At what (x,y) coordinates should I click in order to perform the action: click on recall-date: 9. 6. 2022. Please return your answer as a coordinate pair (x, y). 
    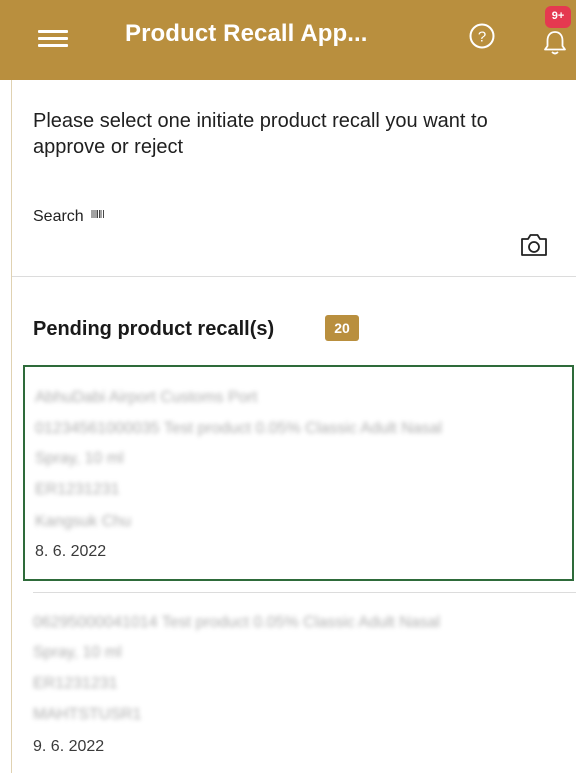
    Looking at the image, I should click on (69, 746).